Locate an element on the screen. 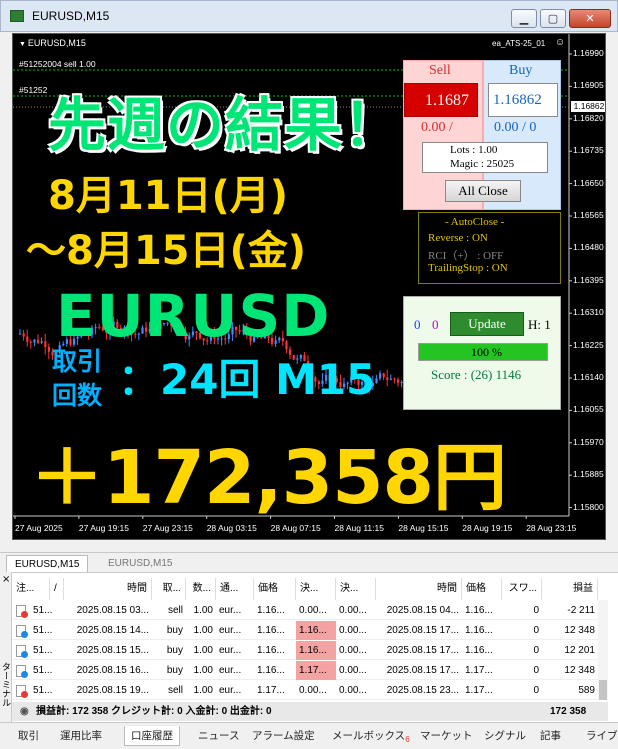 This screenshot has height=749, width=618. price-tick-label: 1.16820 is located at coordinates (588, 117).